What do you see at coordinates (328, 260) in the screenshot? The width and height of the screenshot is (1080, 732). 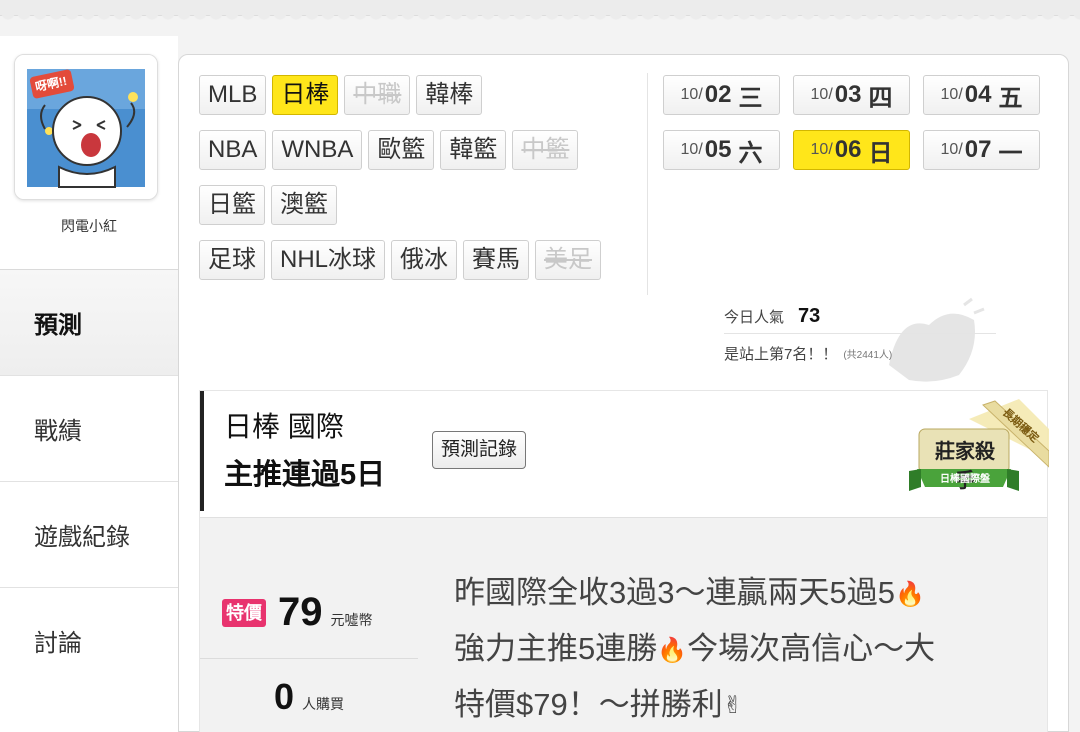 I see `league-nhl: NHL冰球` at bounding box center [328, 260].